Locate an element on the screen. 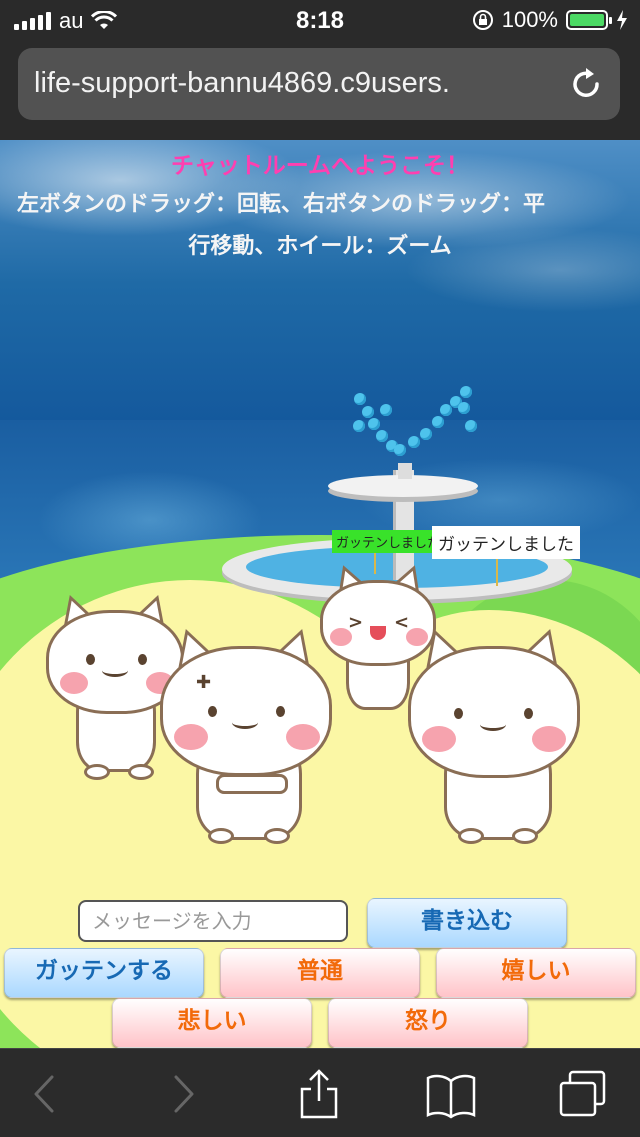 This screenshot has width=640, height=1137. message-input is located at coordinates (213, 921).